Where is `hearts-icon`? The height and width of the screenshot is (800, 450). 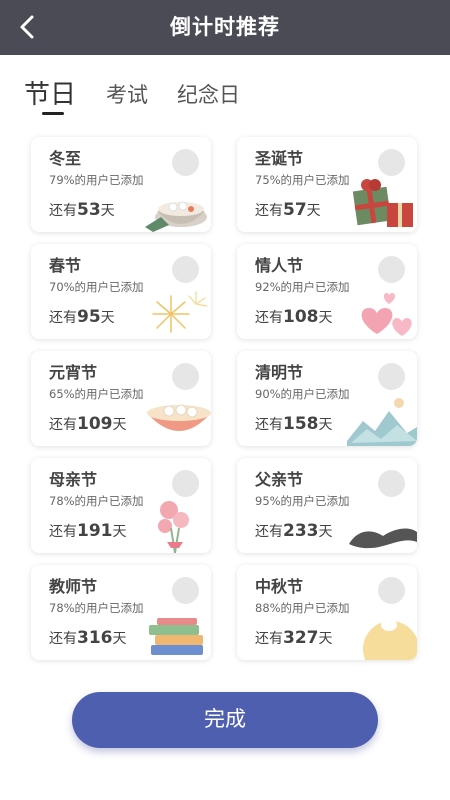
hearts-icon is located at coordinates (386, 314).